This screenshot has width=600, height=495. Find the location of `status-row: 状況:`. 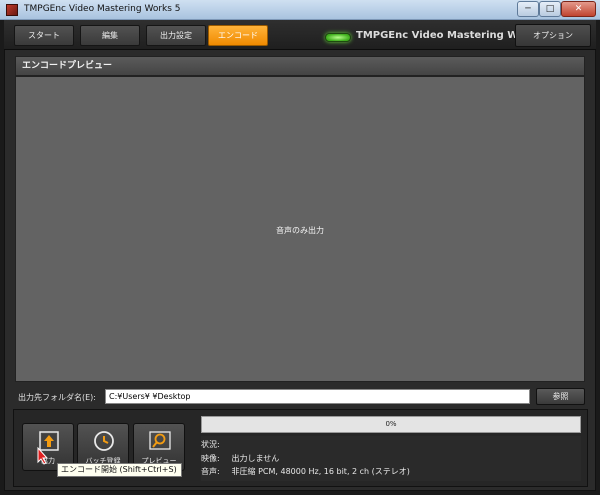

status-row: 状況: is located at coordinates (215, 444).